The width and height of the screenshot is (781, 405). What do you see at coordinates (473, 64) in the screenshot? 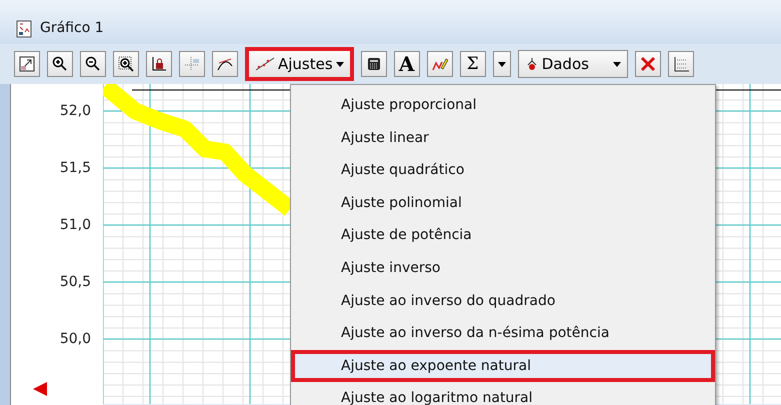
I see `sum-button: Σ` at bounding box center [473, 64].